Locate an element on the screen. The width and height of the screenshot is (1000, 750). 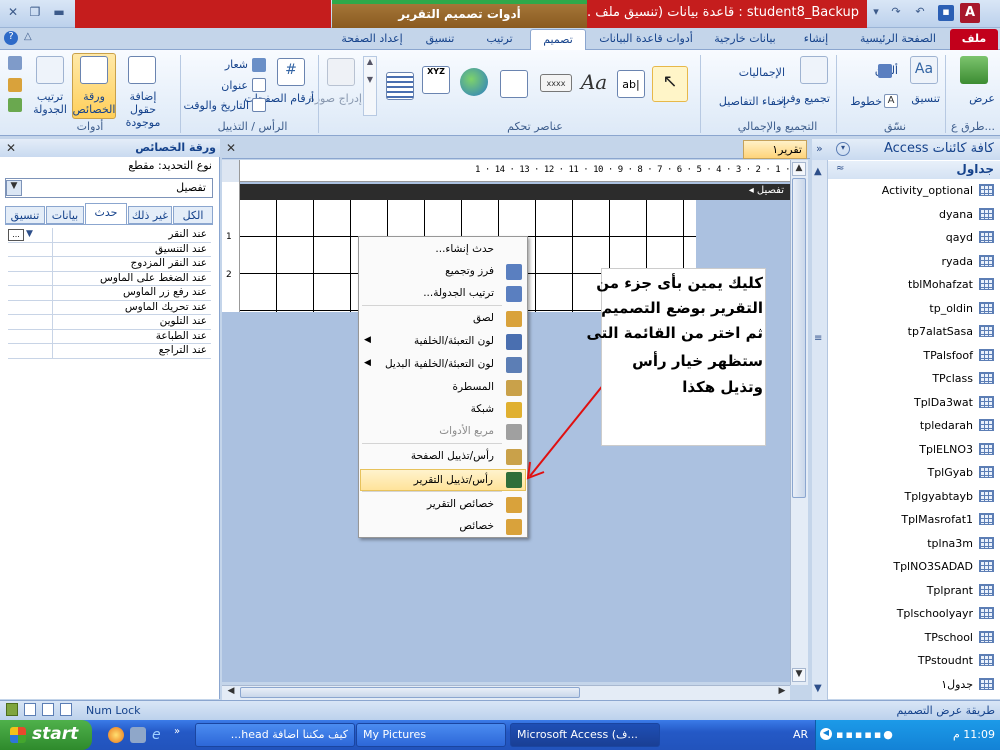
page-numbers-label: أرقام الصفحات is located at coordinates (279, 98).